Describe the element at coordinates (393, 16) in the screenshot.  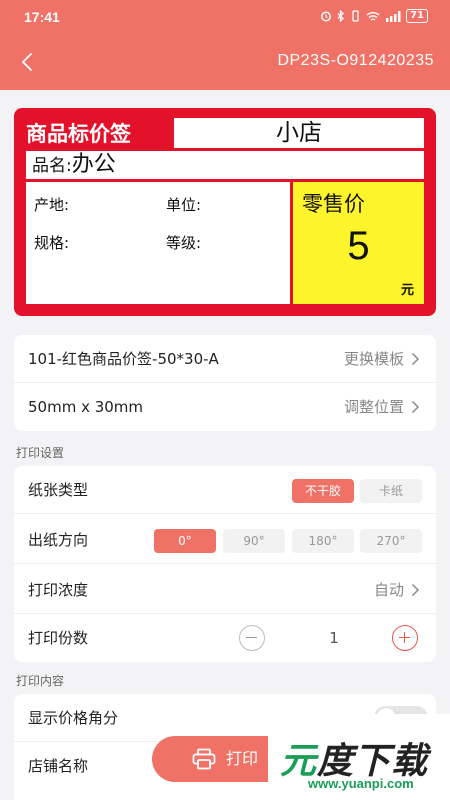
I see `signal-icon` at that location.